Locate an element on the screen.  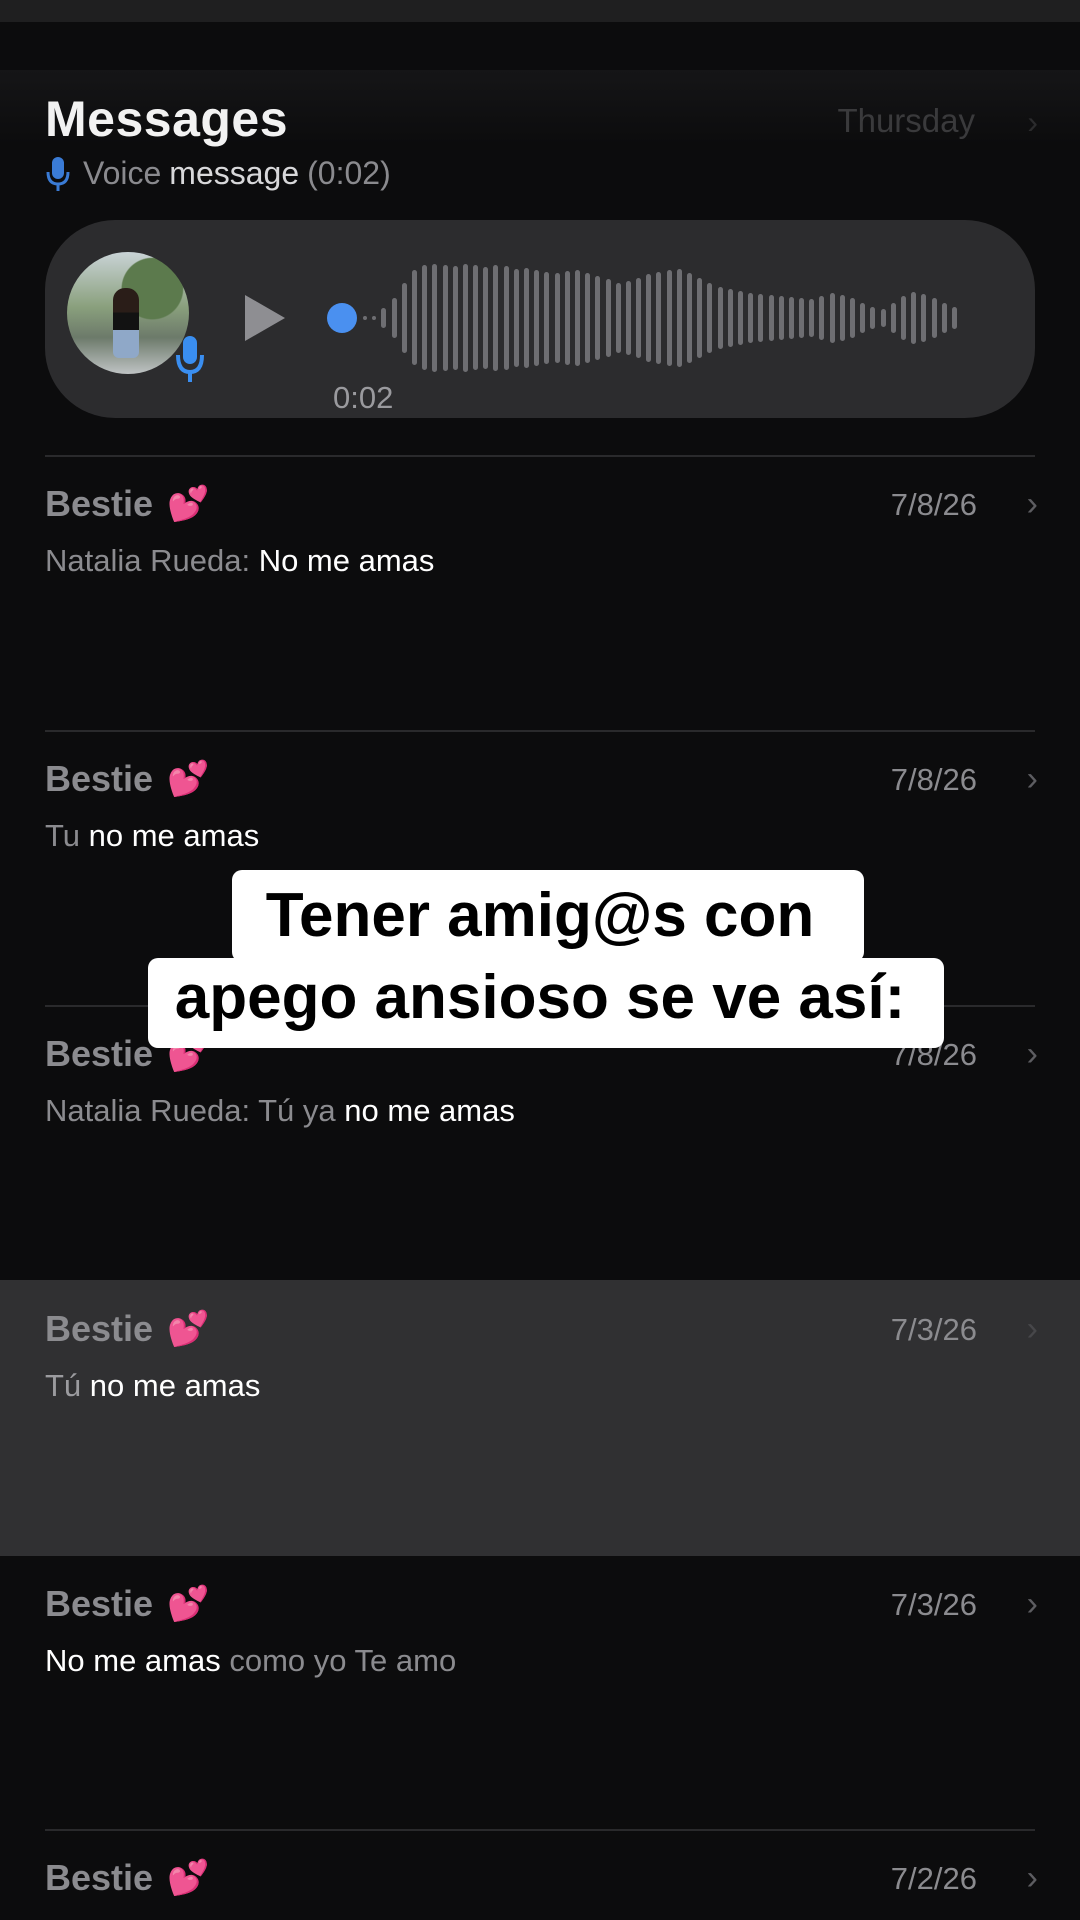
page-title: Messages is located at coordinates (167, 119).